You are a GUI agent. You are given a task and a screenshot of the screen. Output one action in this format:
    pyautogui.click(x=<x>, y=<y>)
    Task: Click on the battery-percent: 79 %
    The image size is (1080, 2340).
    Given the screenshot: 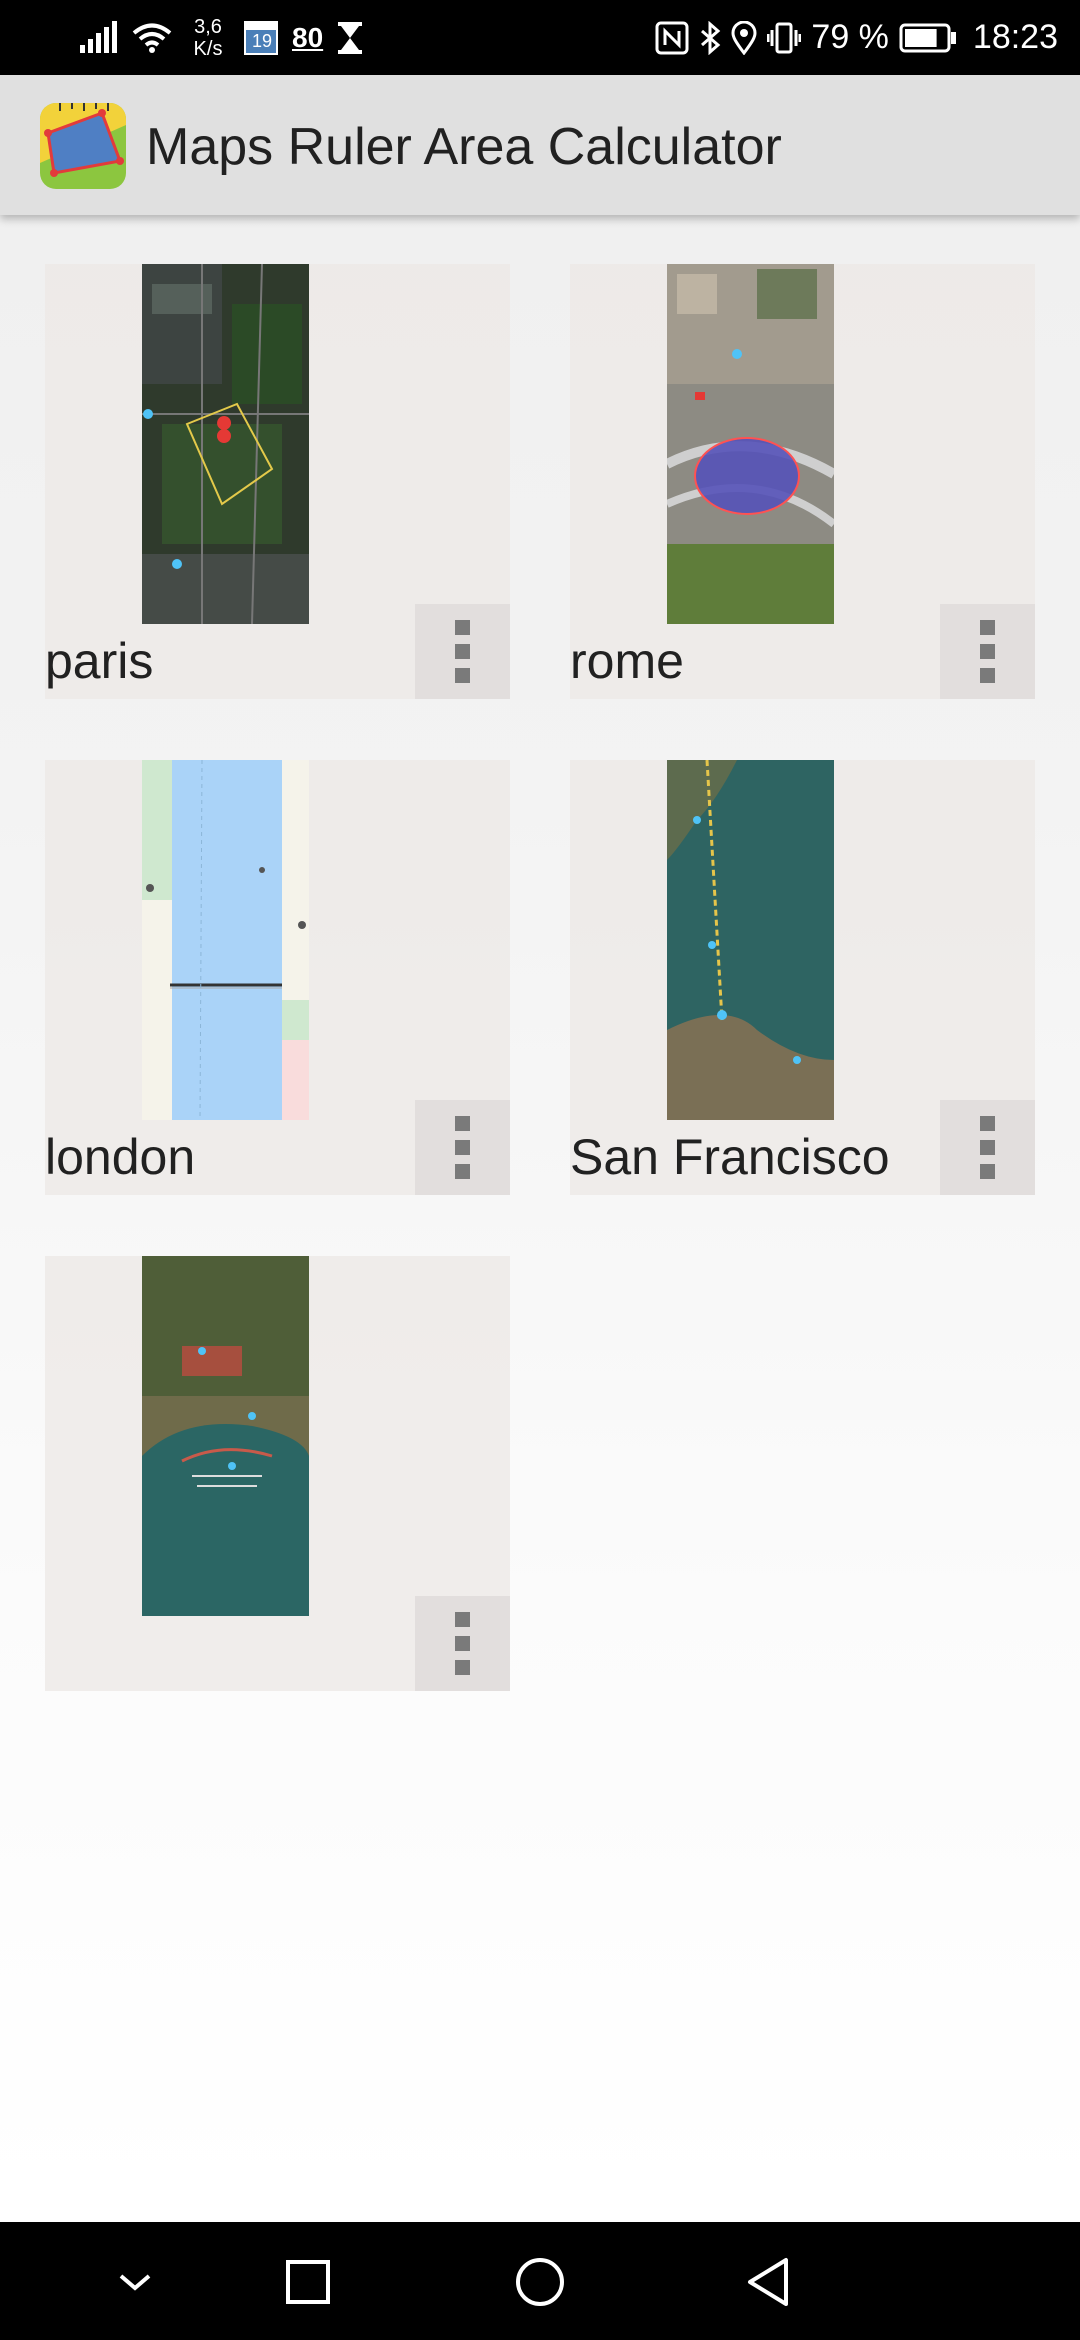 What is the action you would take?
    pyautogui.click(x=850, y=37)
    